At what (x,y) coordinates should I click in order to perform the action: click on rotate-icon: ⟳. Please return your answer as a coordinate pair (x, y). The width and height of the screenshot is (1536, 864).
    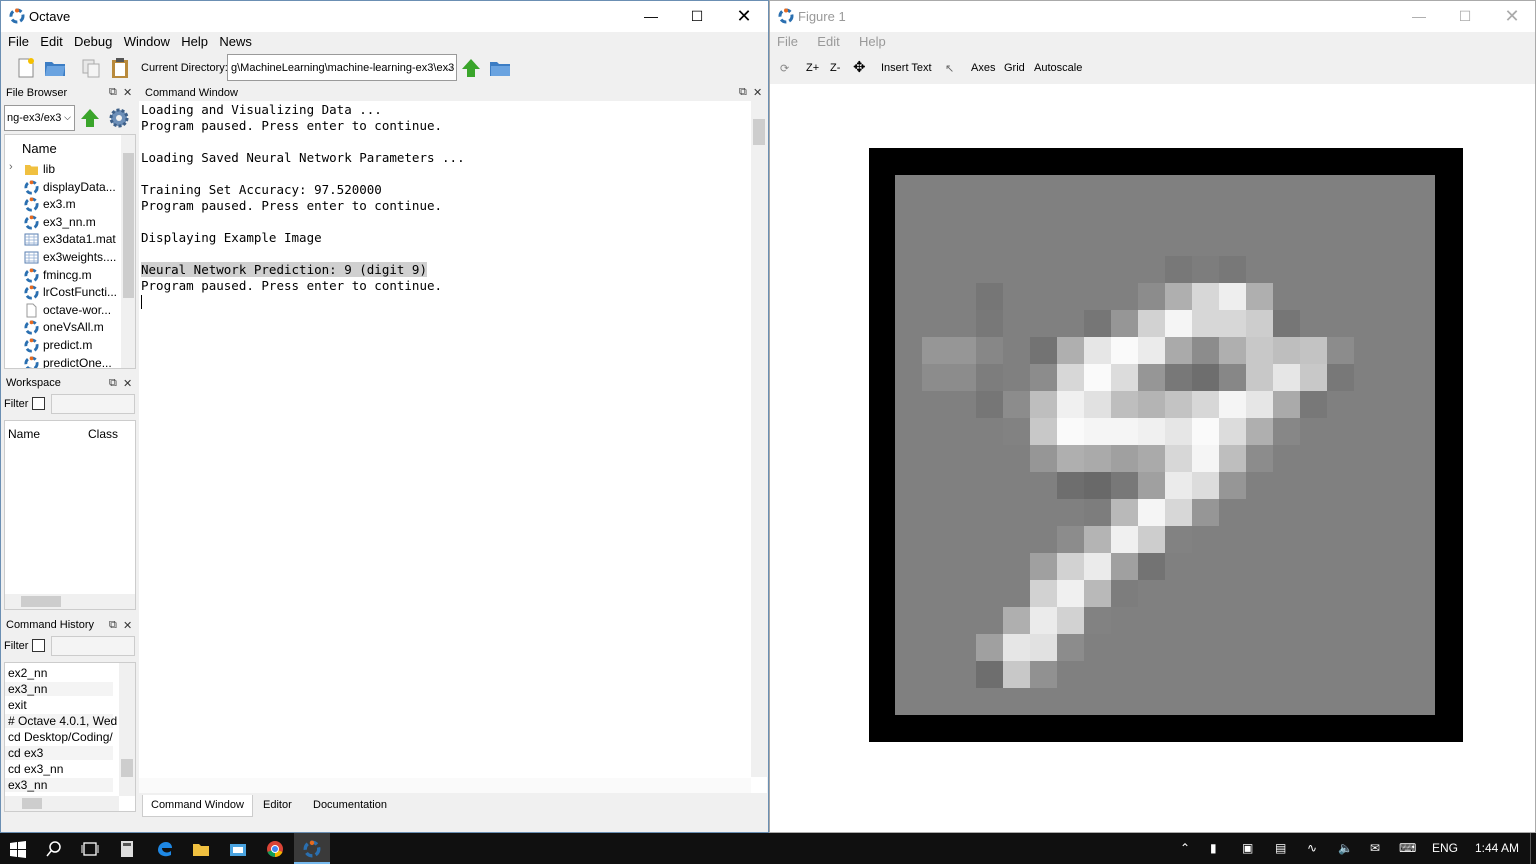
    Looking at the image, I should click on (784, 68).